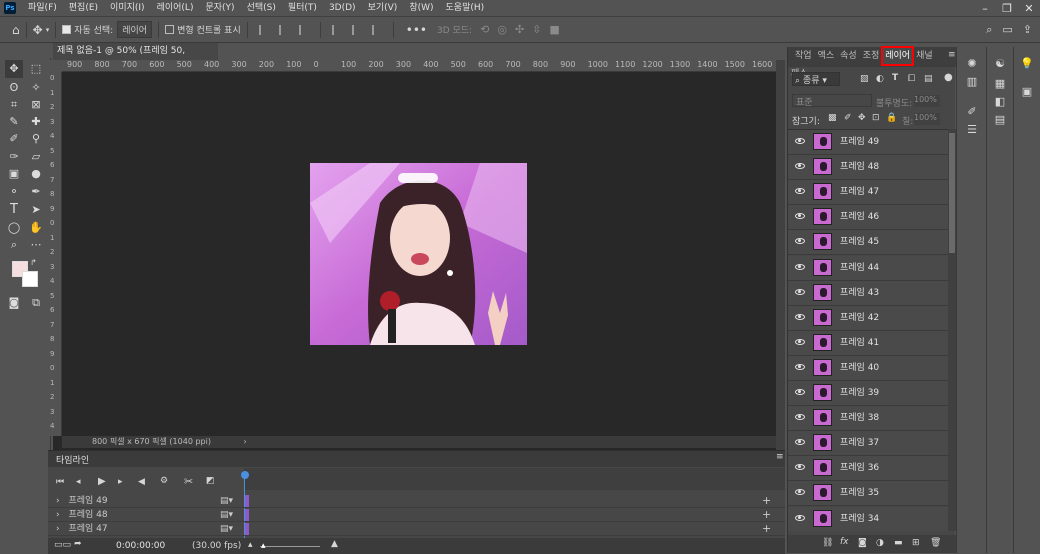  Describe the element at coordinates (303, 29) in the screenshot. I see `align-right-icon` at that location.